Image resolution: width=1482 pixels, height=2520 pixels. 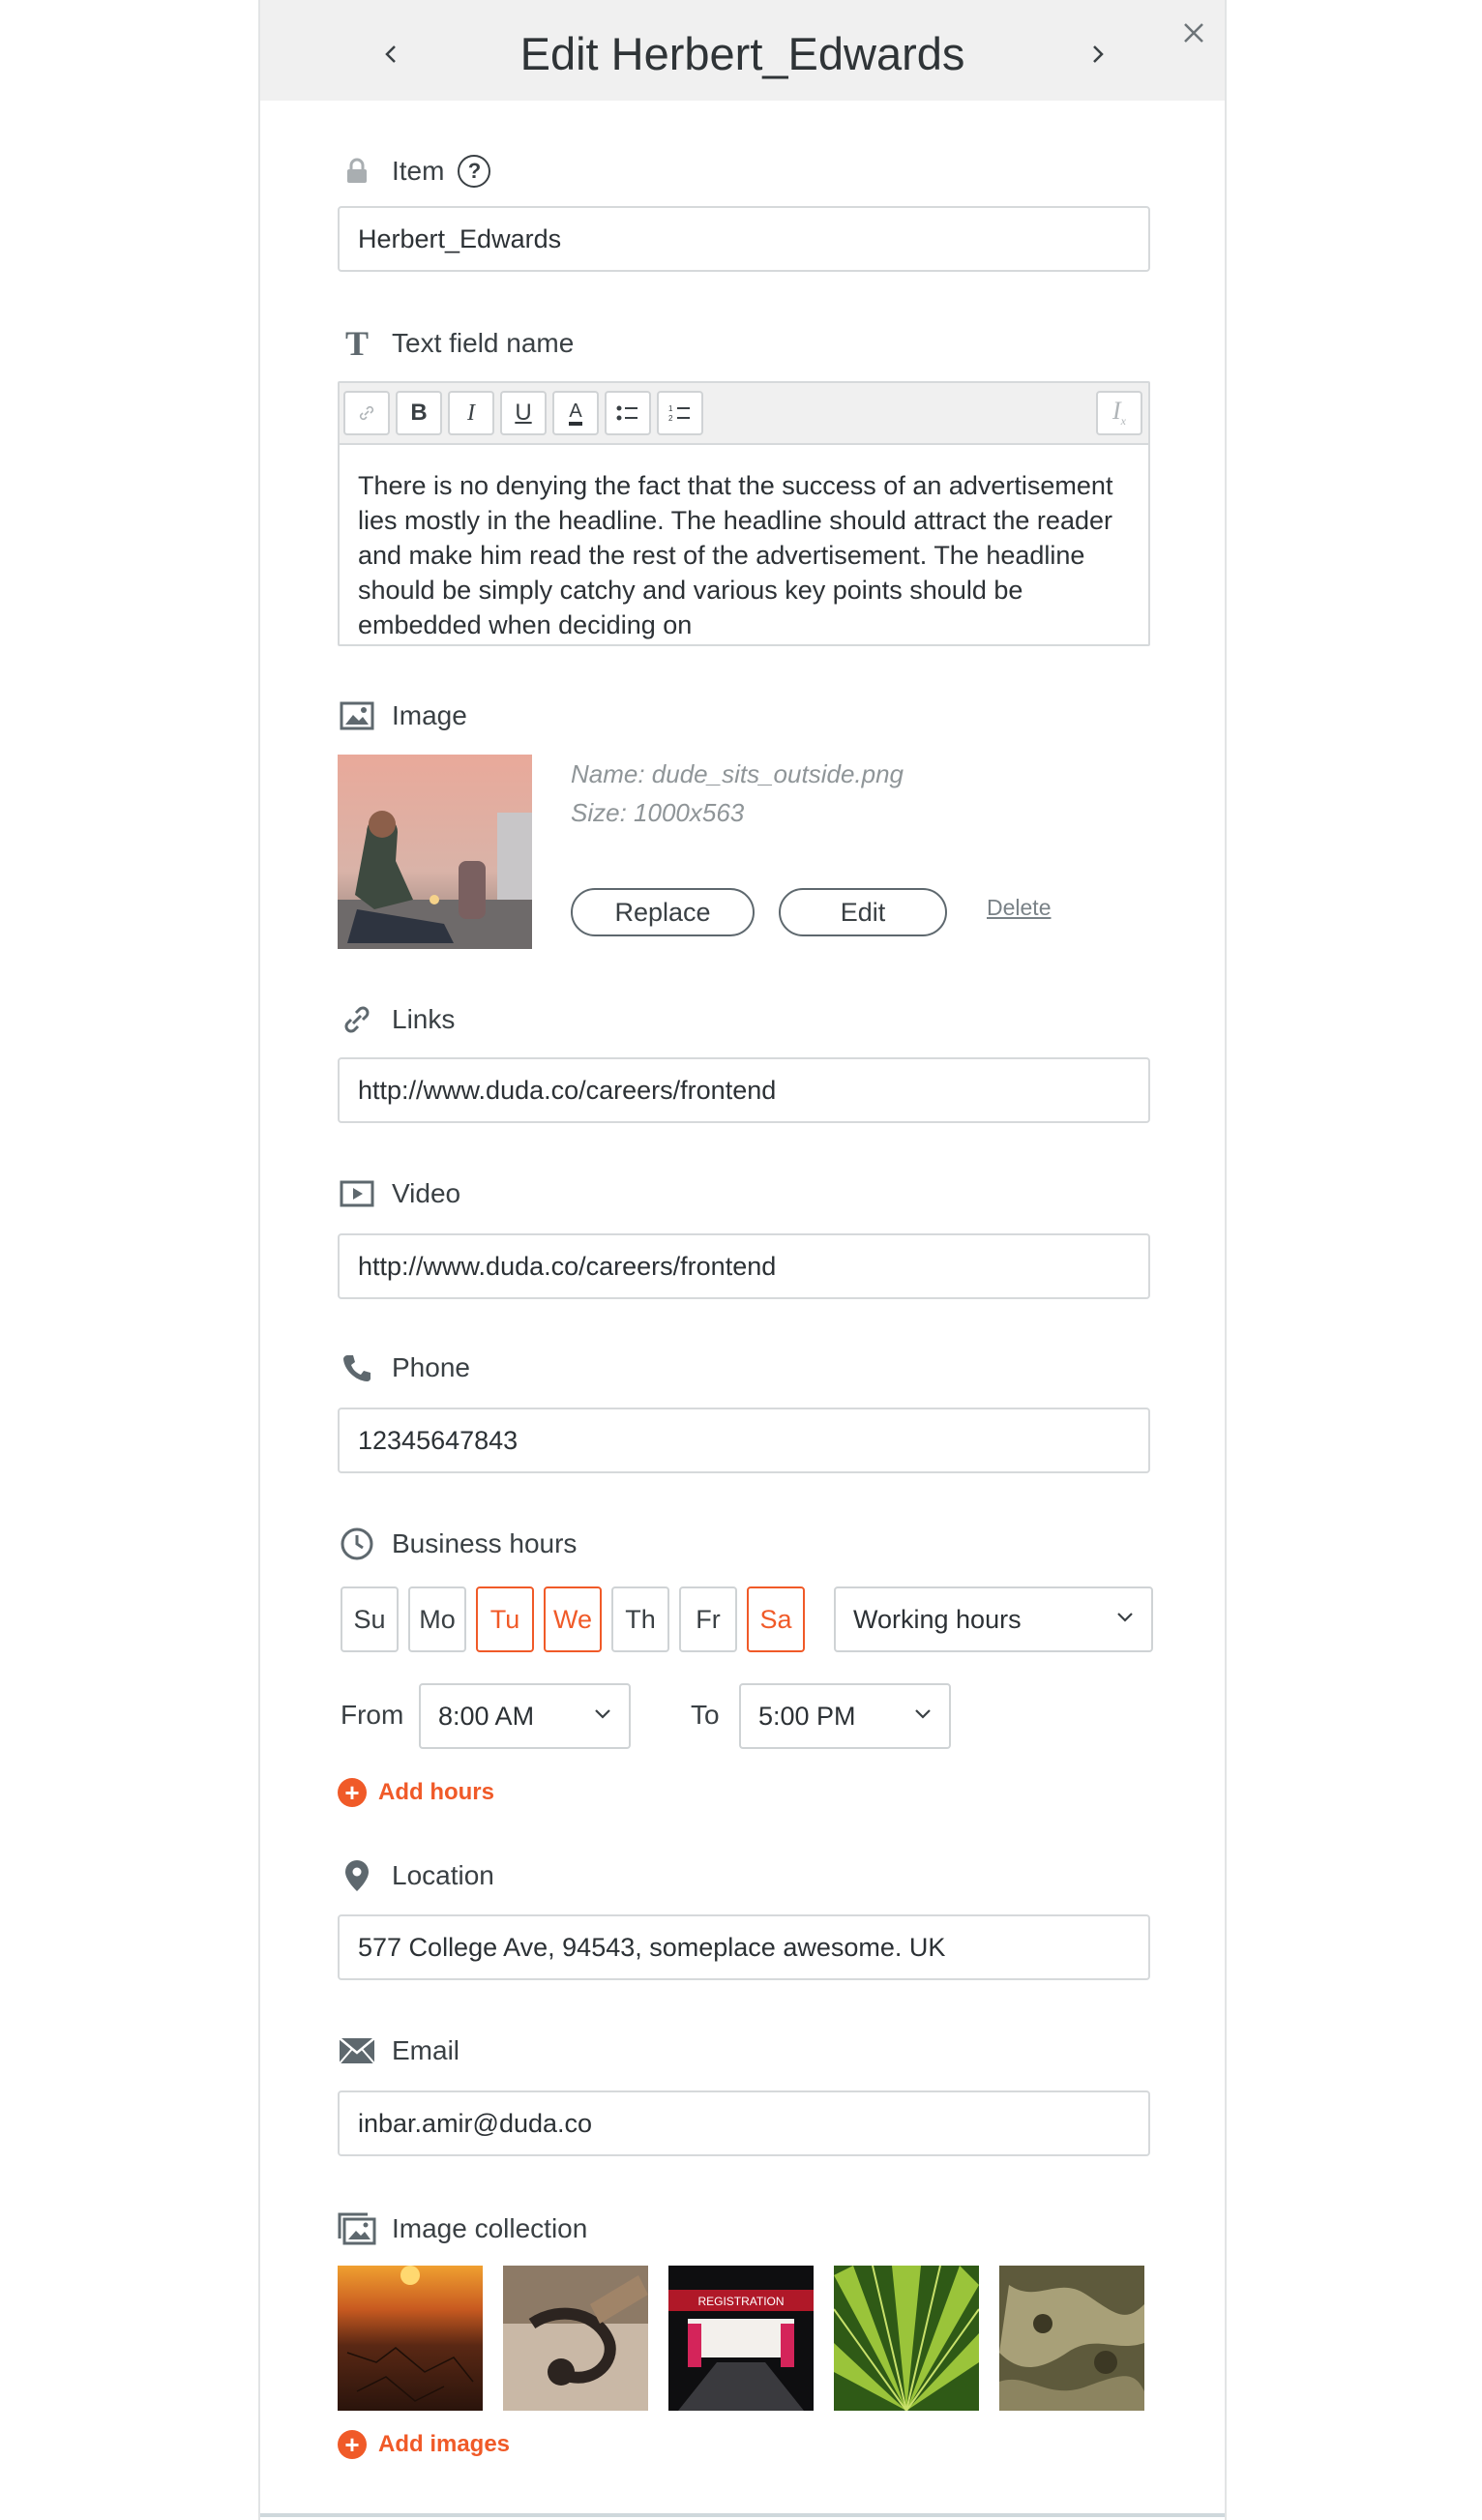 I want to click on business-hours-label: Business hours, so click(x=485, y=1543).